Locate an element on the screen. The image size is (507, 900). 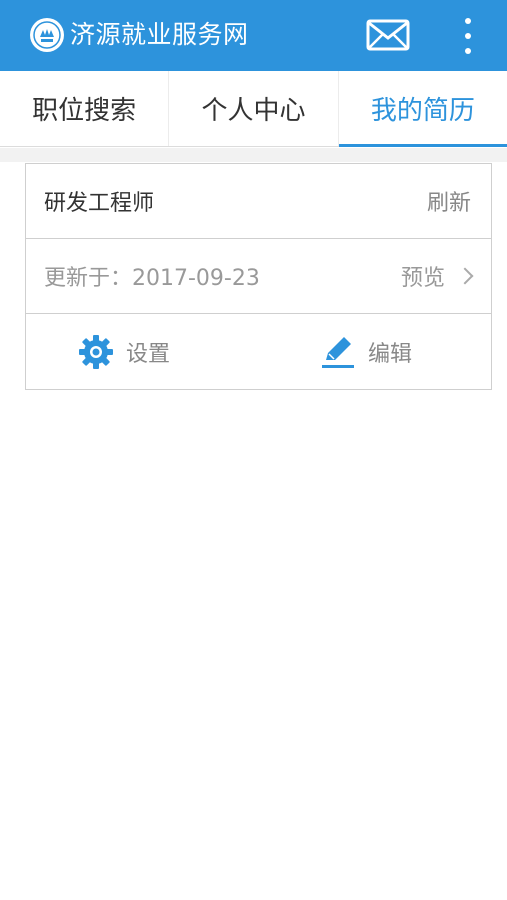
mail-button is located at coordinates (388, 35).